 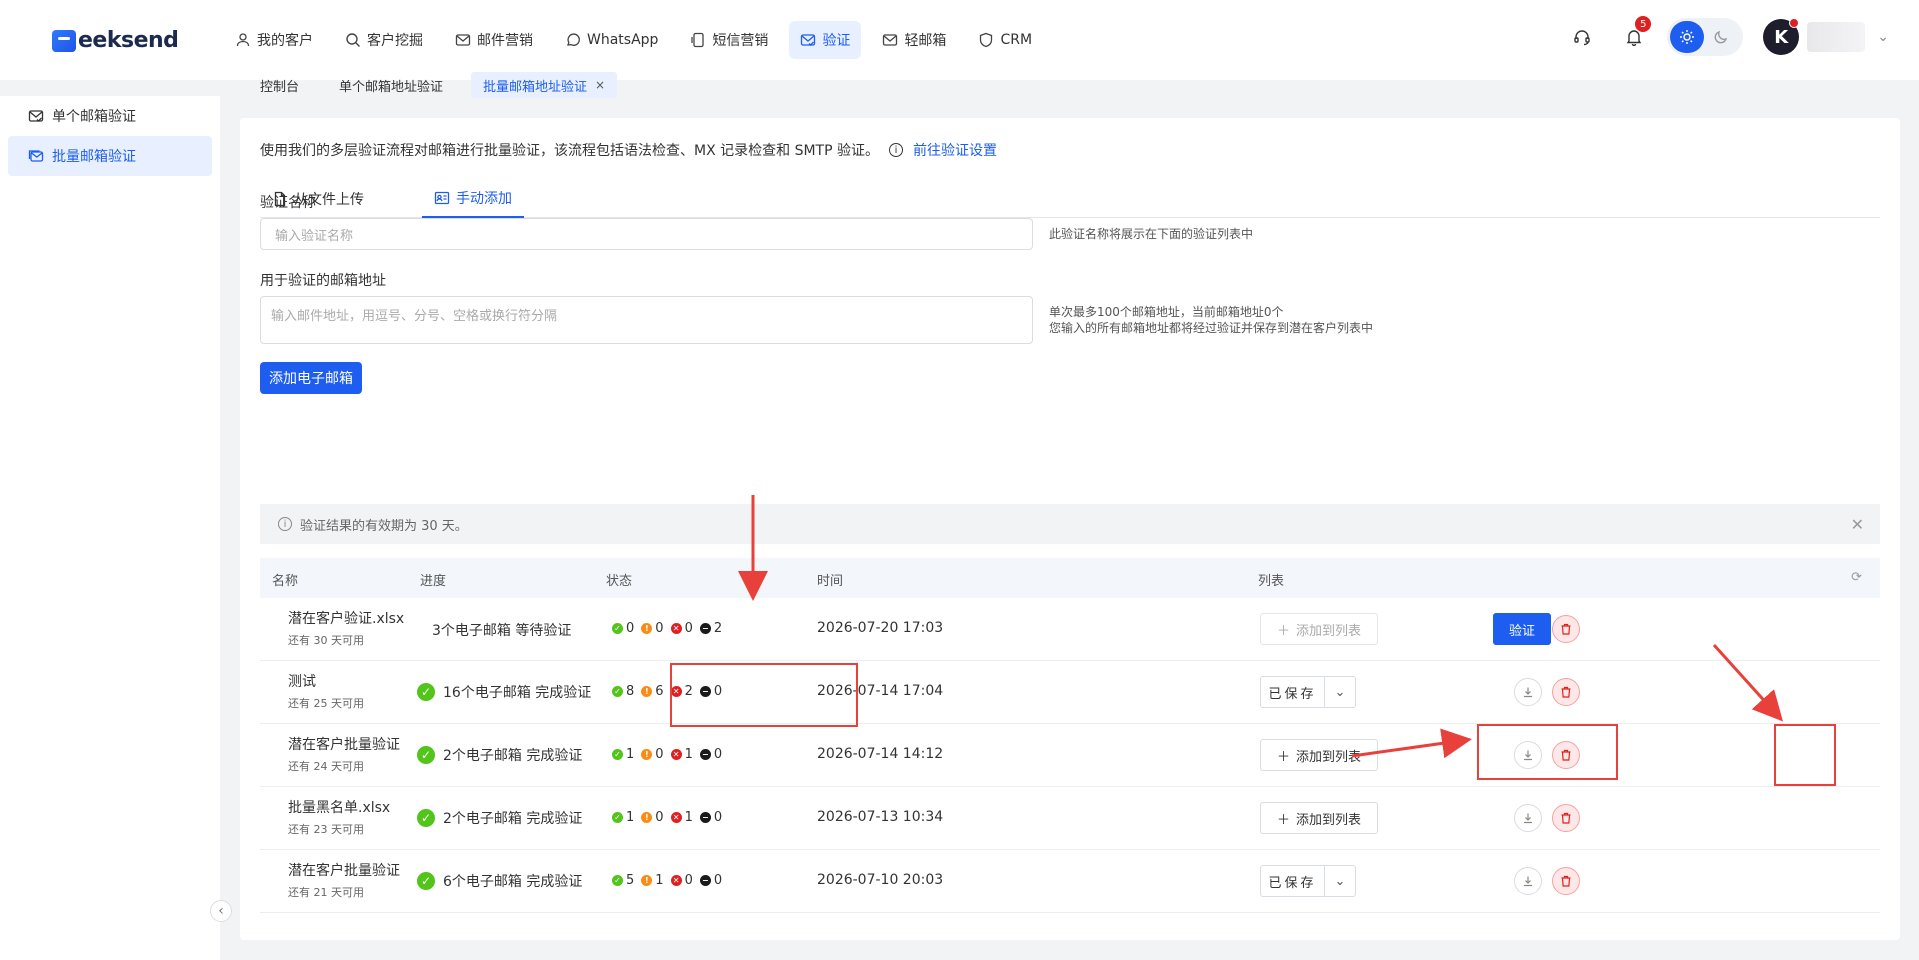 I want to click on col-progress: 进度, so click(x=433, y=581).